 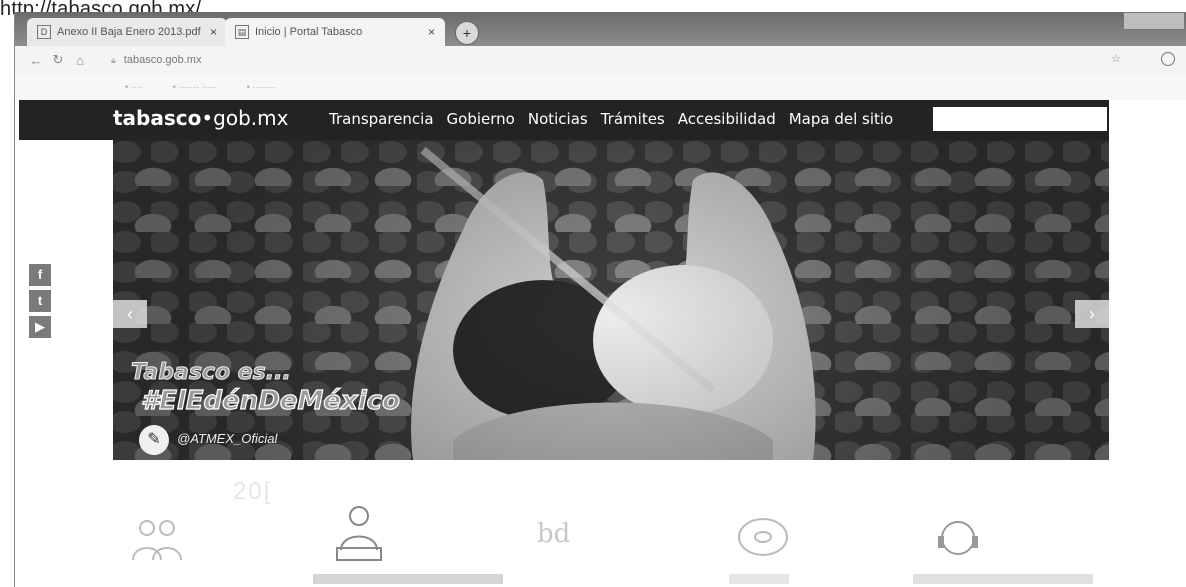 What do you see at coordinates (270, 400) in the screenshot?
I see `hero-hashtag: #ElEdénDeMéxico` at bounding box center [270, 400].